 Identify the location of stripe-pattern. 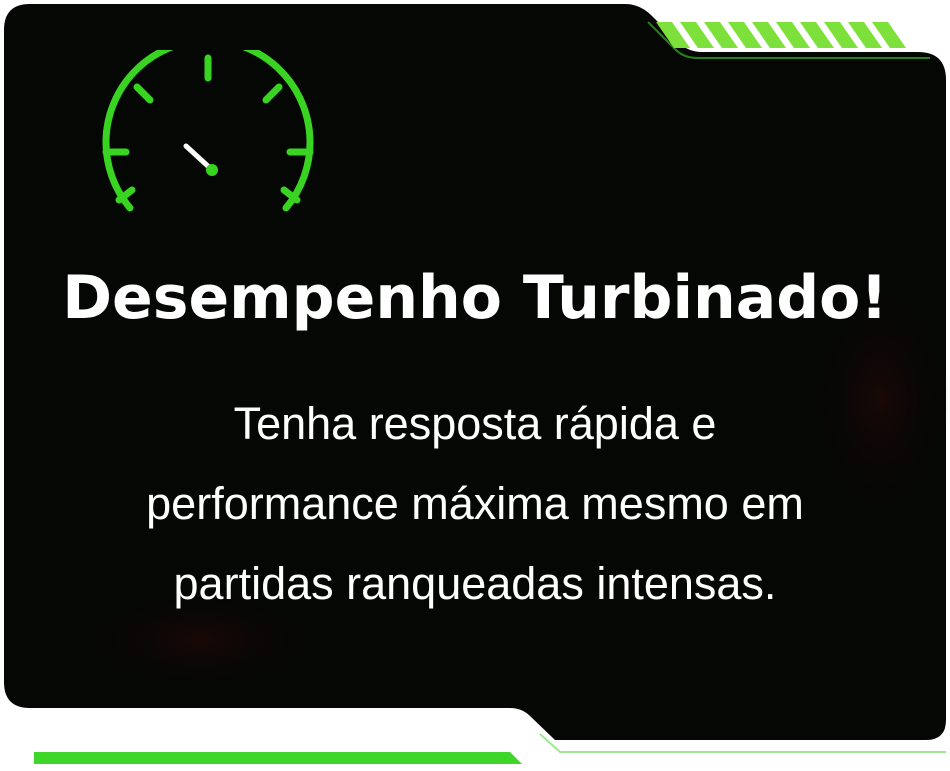
(781, 35).